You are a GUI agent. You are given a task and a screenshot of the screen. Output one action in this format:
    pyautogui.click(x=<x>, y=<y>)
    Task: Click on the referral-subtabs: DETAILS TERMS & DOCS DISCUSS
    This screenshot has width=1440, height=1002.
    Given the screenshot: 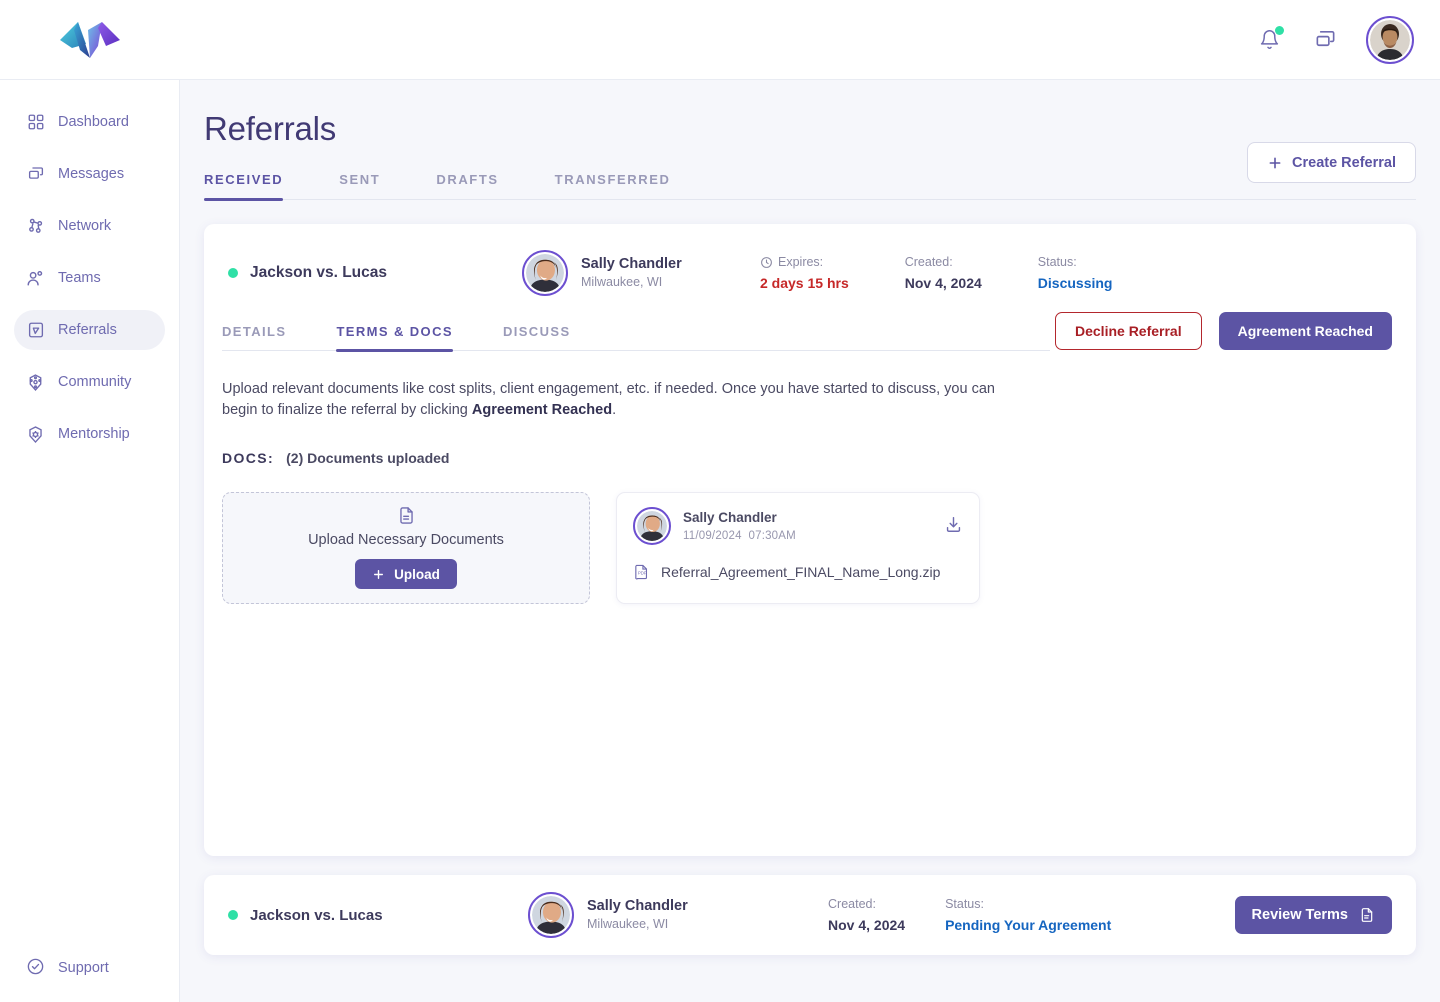 What is the action you would take?
    pyautogui.click(x=636, y=338)
    